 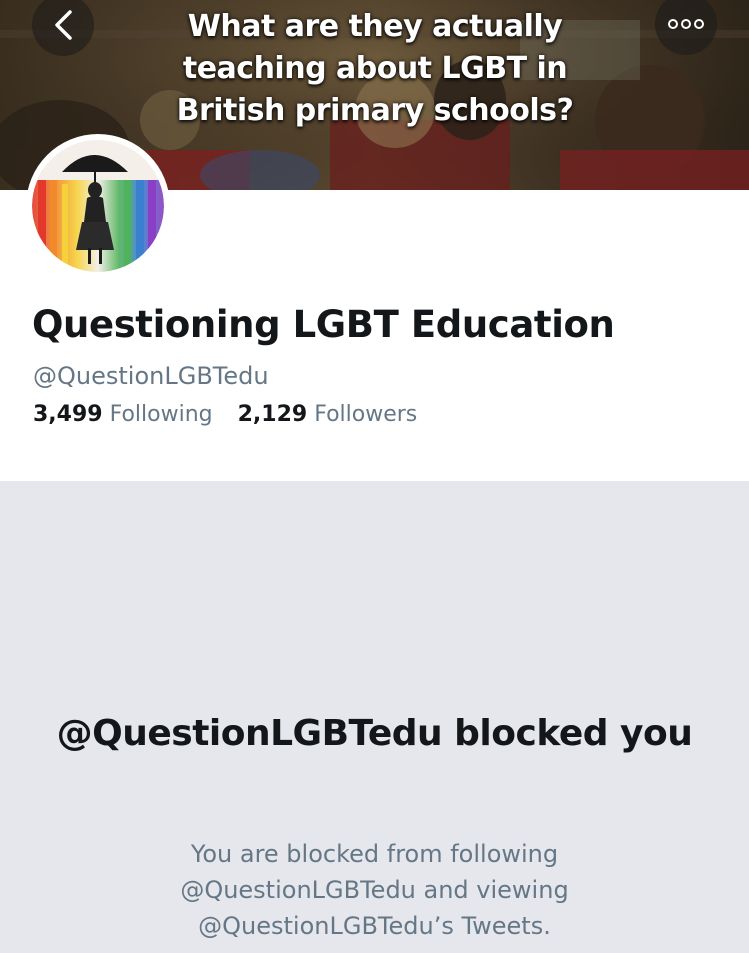 I want to click on following-label: Following, so click(x=161, y=414).